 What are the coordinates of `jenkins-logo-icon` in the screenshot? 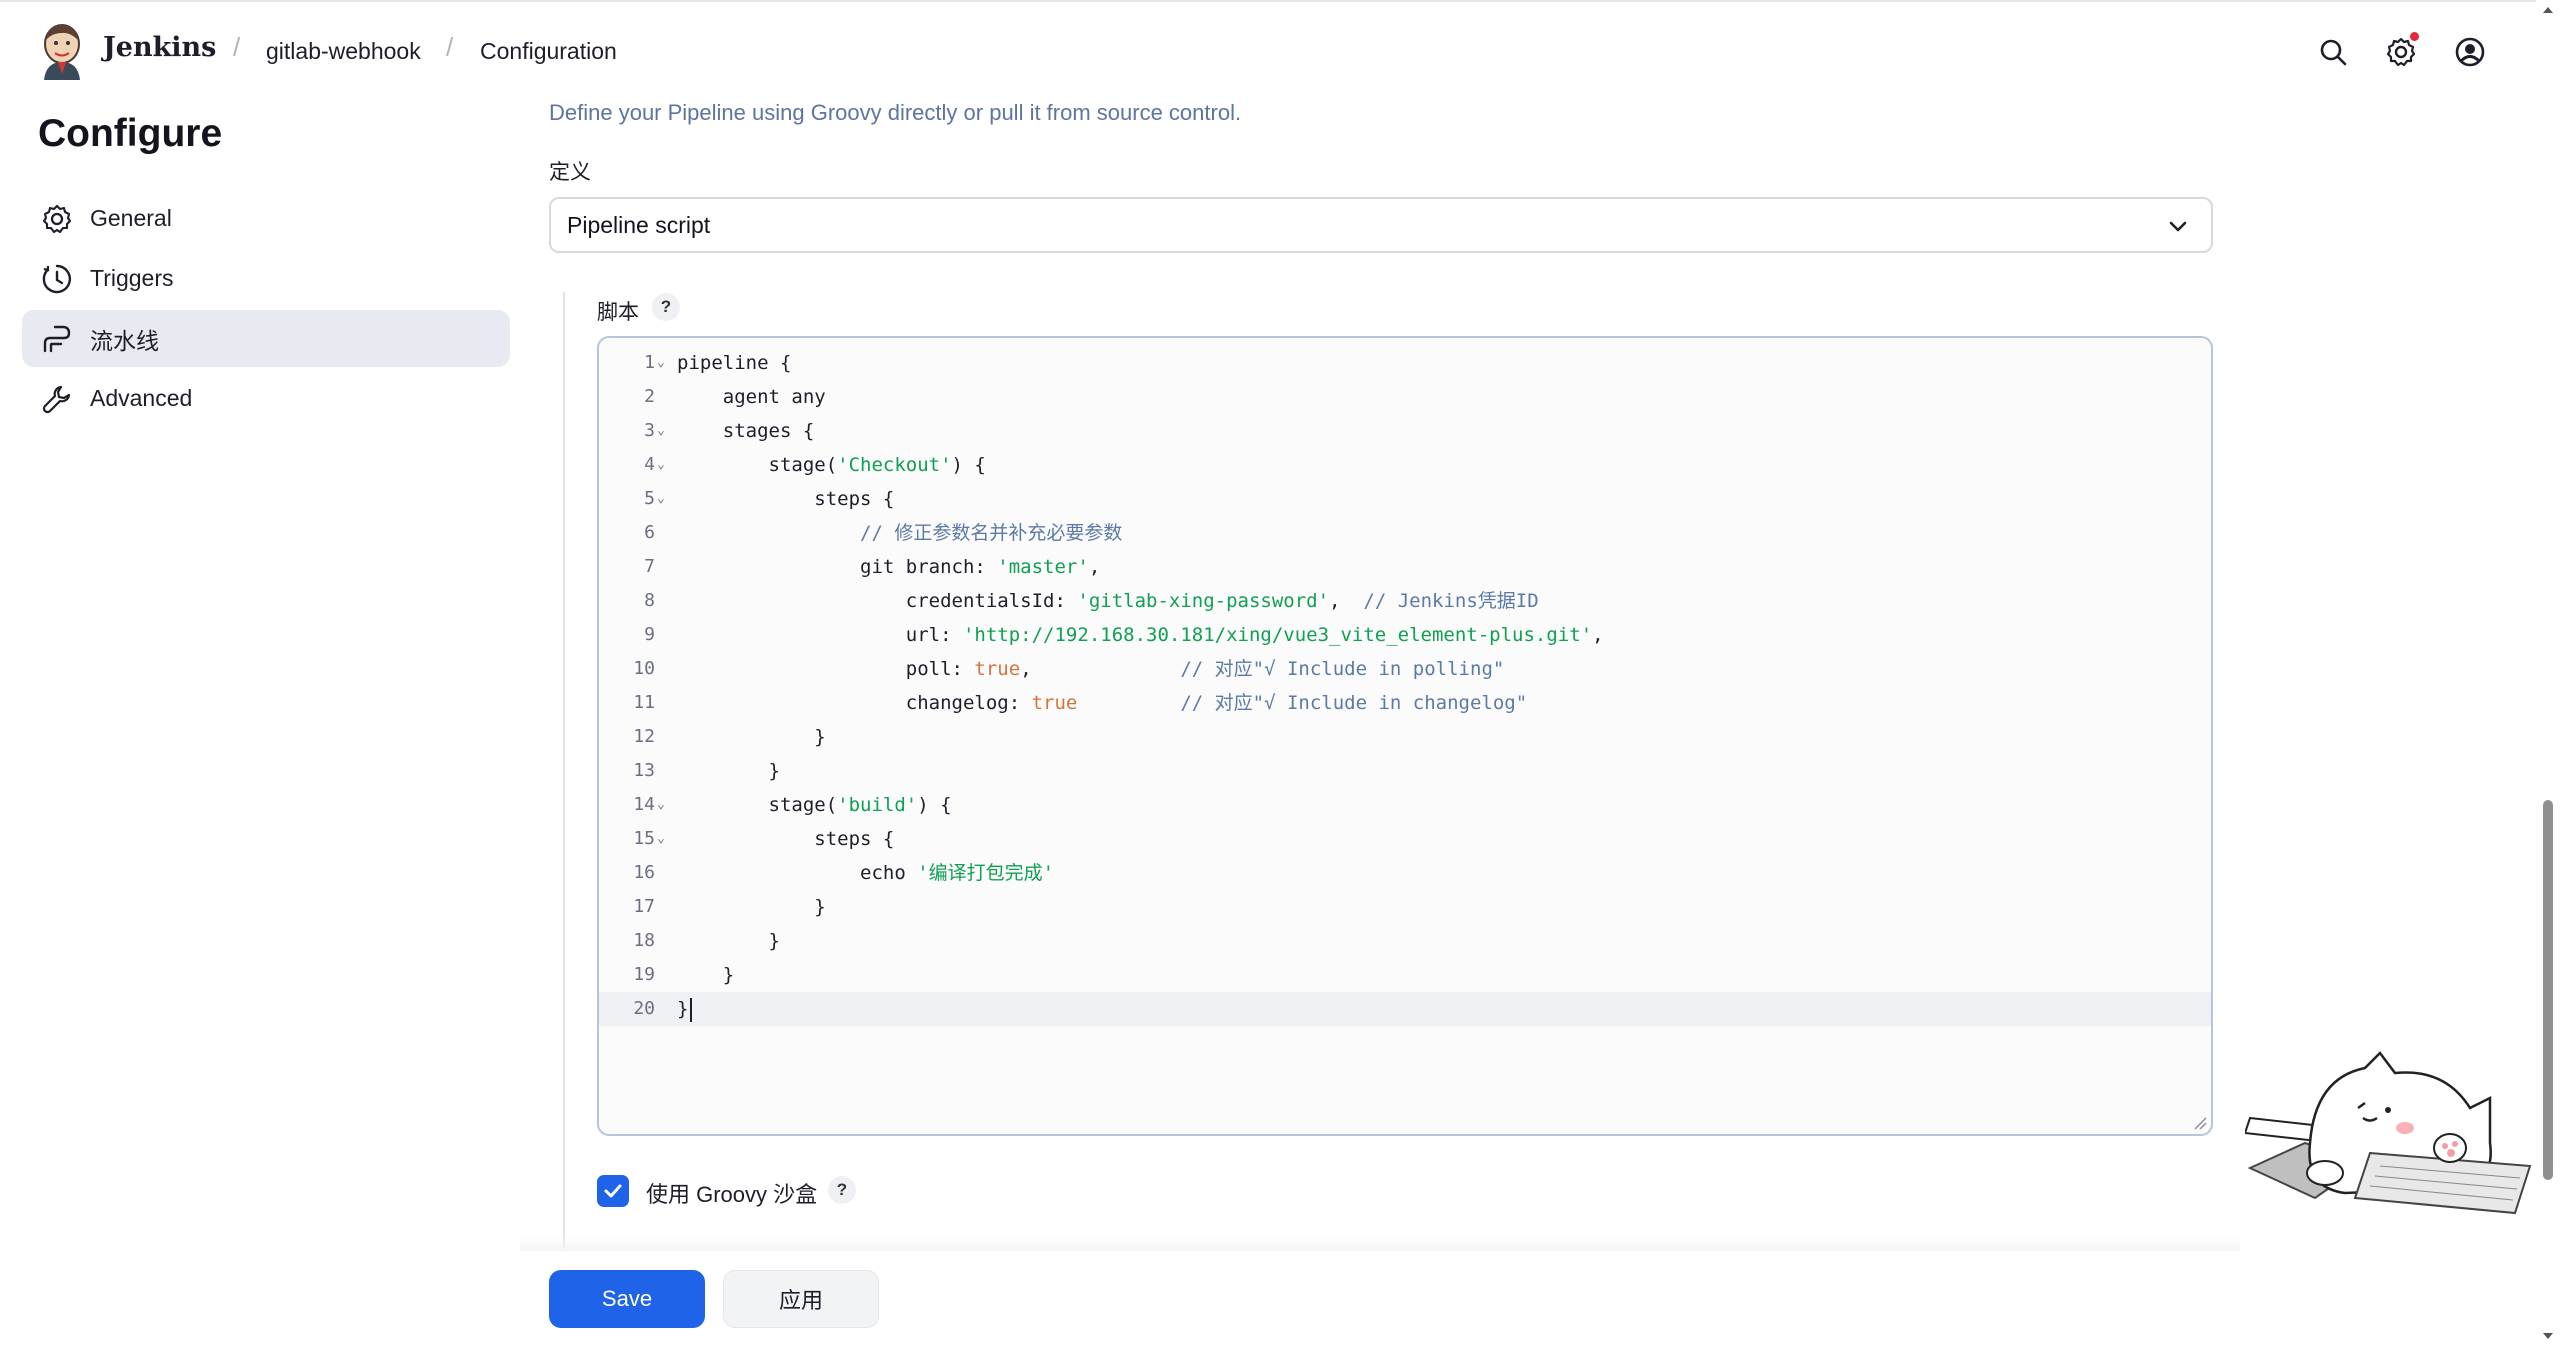 It's located at (62, 51).